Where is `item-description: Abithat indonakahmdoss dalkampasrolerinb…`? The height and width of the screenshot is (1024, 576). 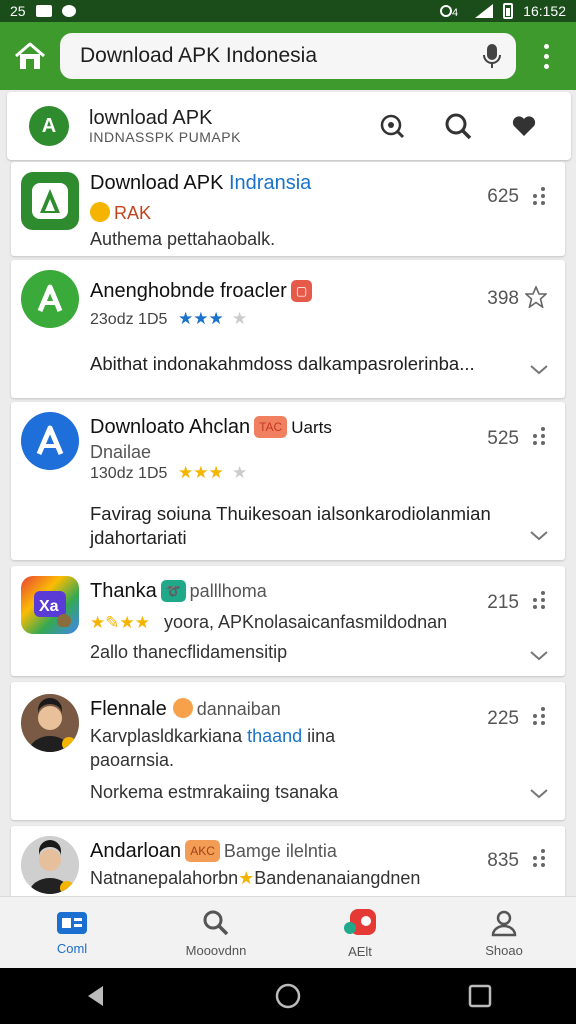
item-description: Abithat indonakahmdoss dalkampasrolerinb… is located at coordinates (282, 363).